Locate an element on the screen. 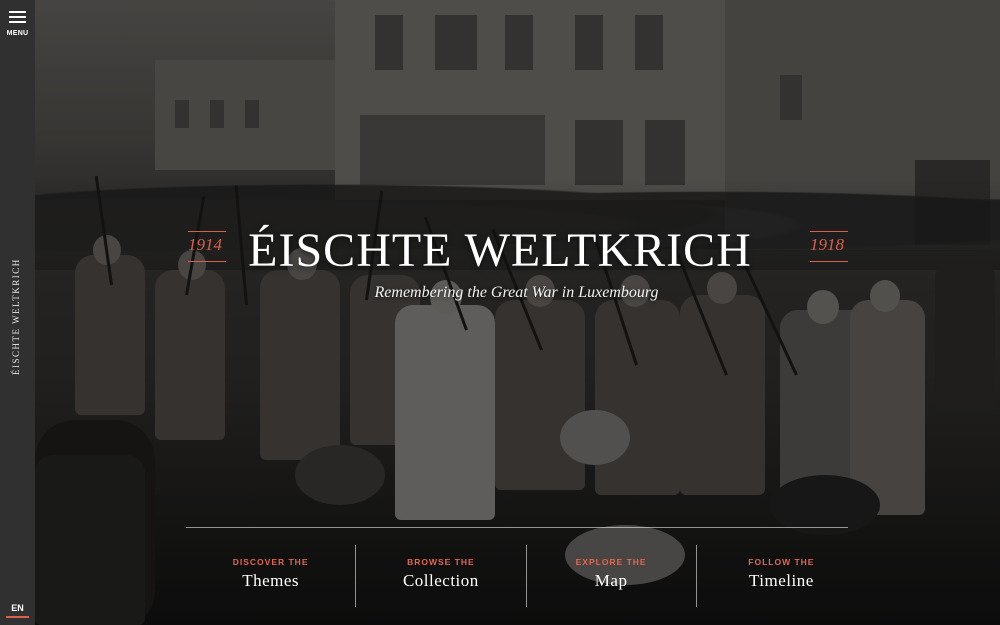 The width and height of the screenshot is (1000, 625). menu-label: MENU is located at coordinates (17, 33).